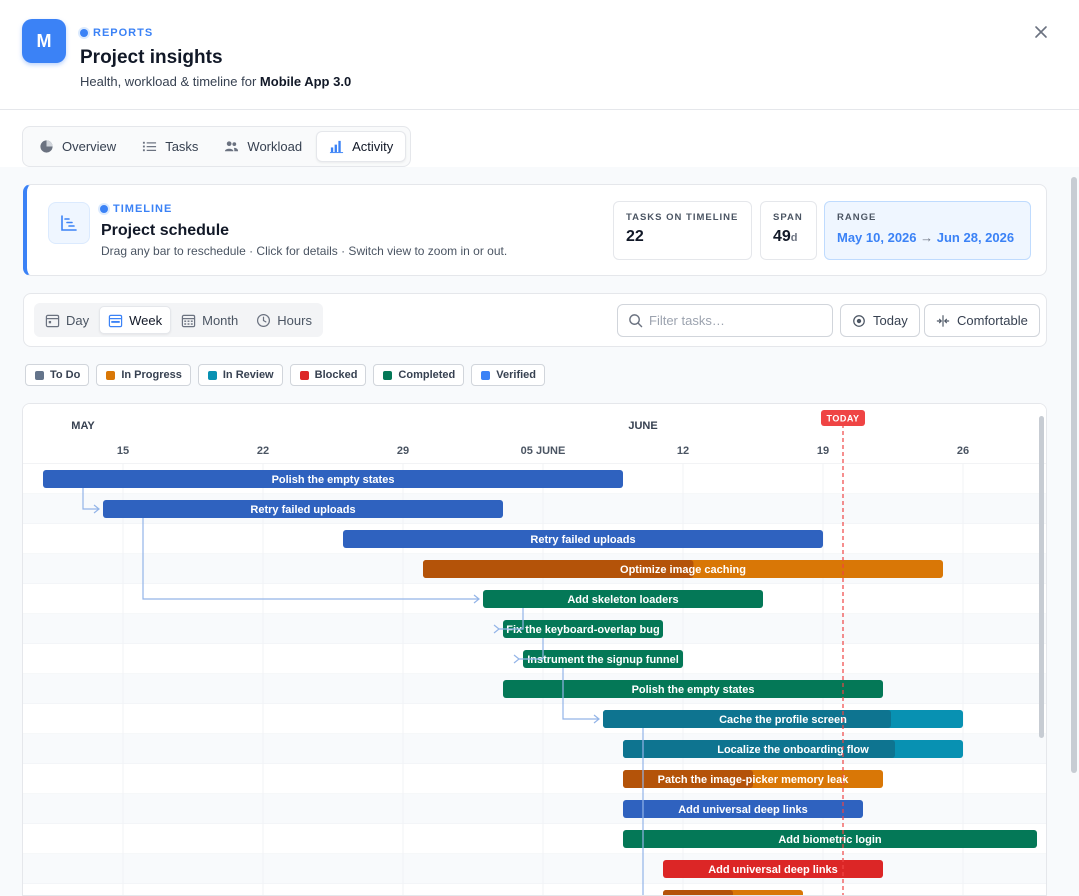 Image resolution: width=1079 pixels, height=896 pixels. I want to click on legend-label: To Do, so click(65, 375).